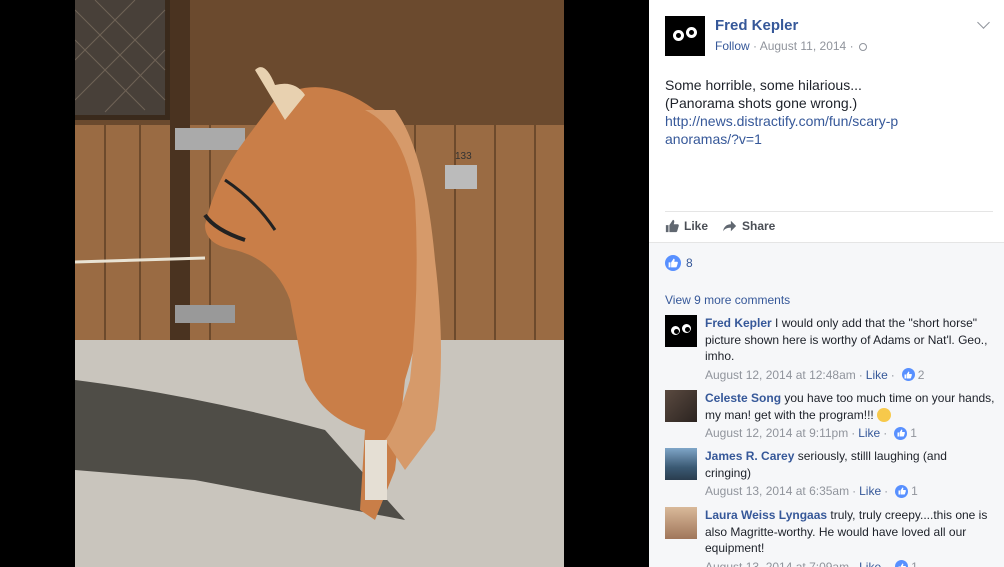  I want to click on commenter-name: Fred Kepler, so click(738, 323).